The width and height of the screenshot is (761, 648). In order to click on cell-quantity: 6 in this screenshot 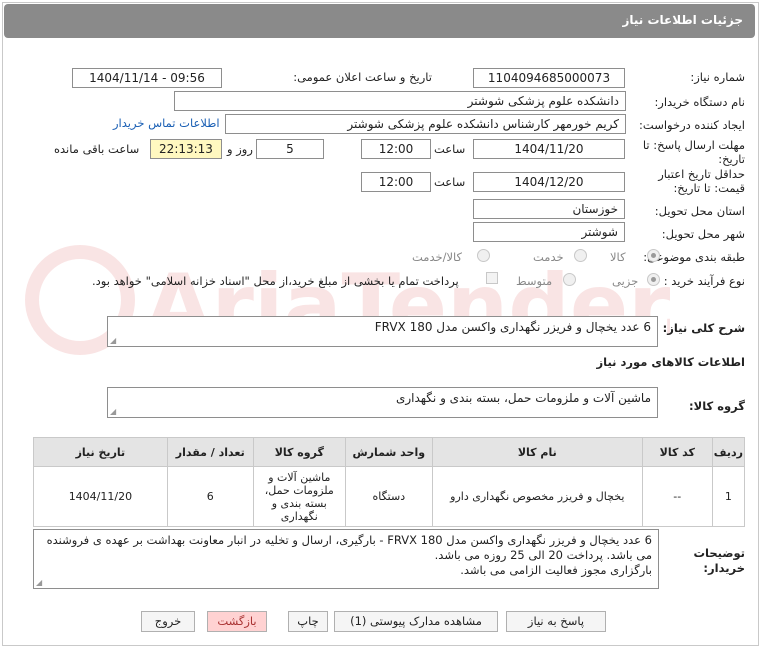, I will do `click(210, 496)`.